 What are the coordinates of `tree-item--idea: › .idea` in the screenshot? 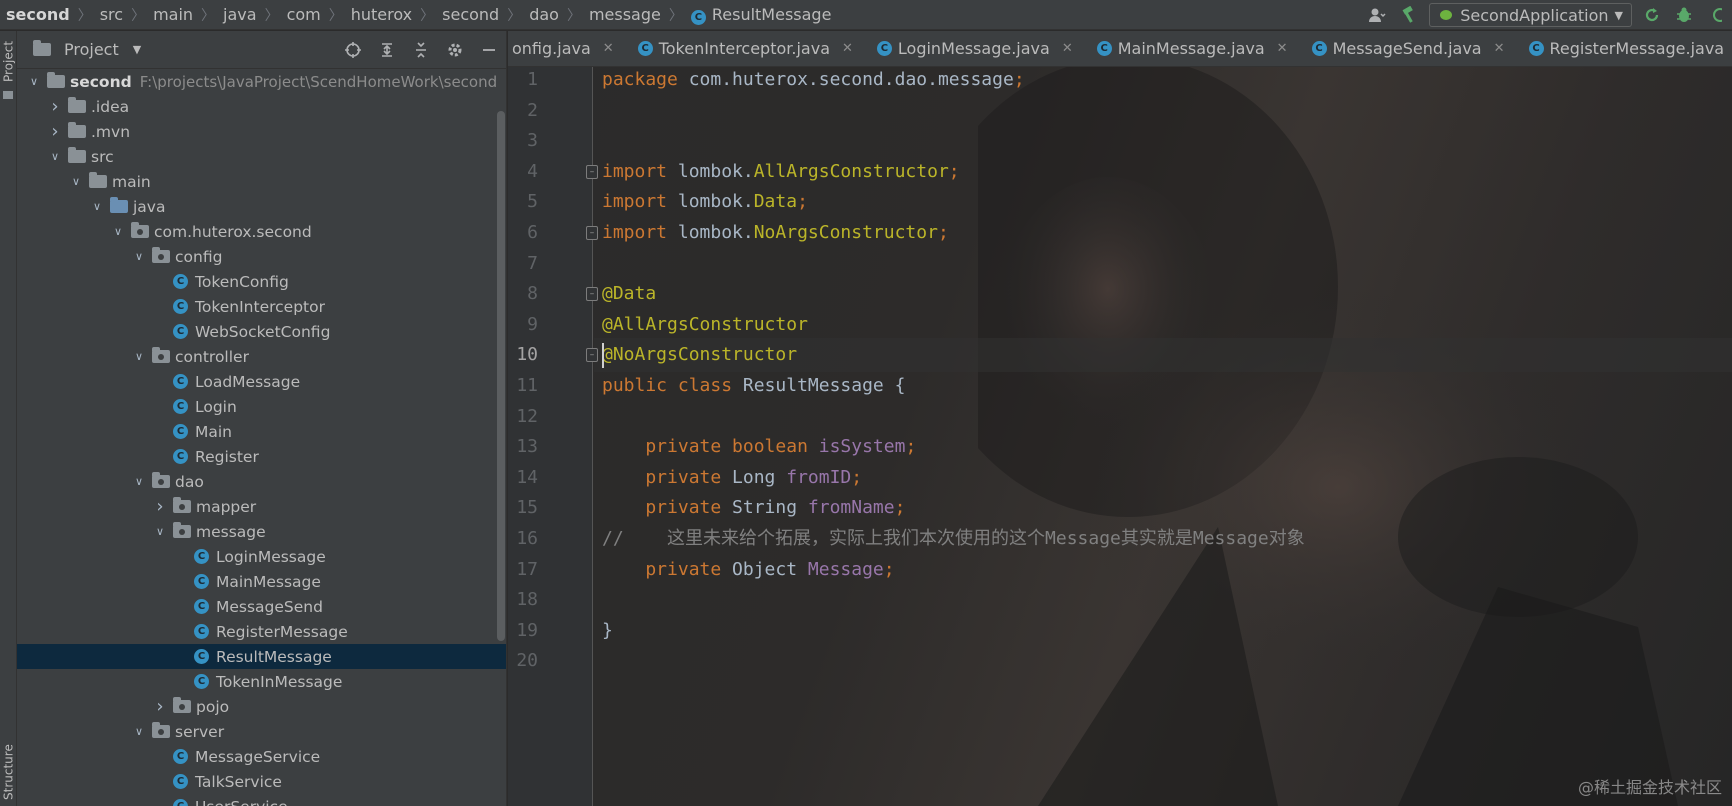 It's located at (261, 106).